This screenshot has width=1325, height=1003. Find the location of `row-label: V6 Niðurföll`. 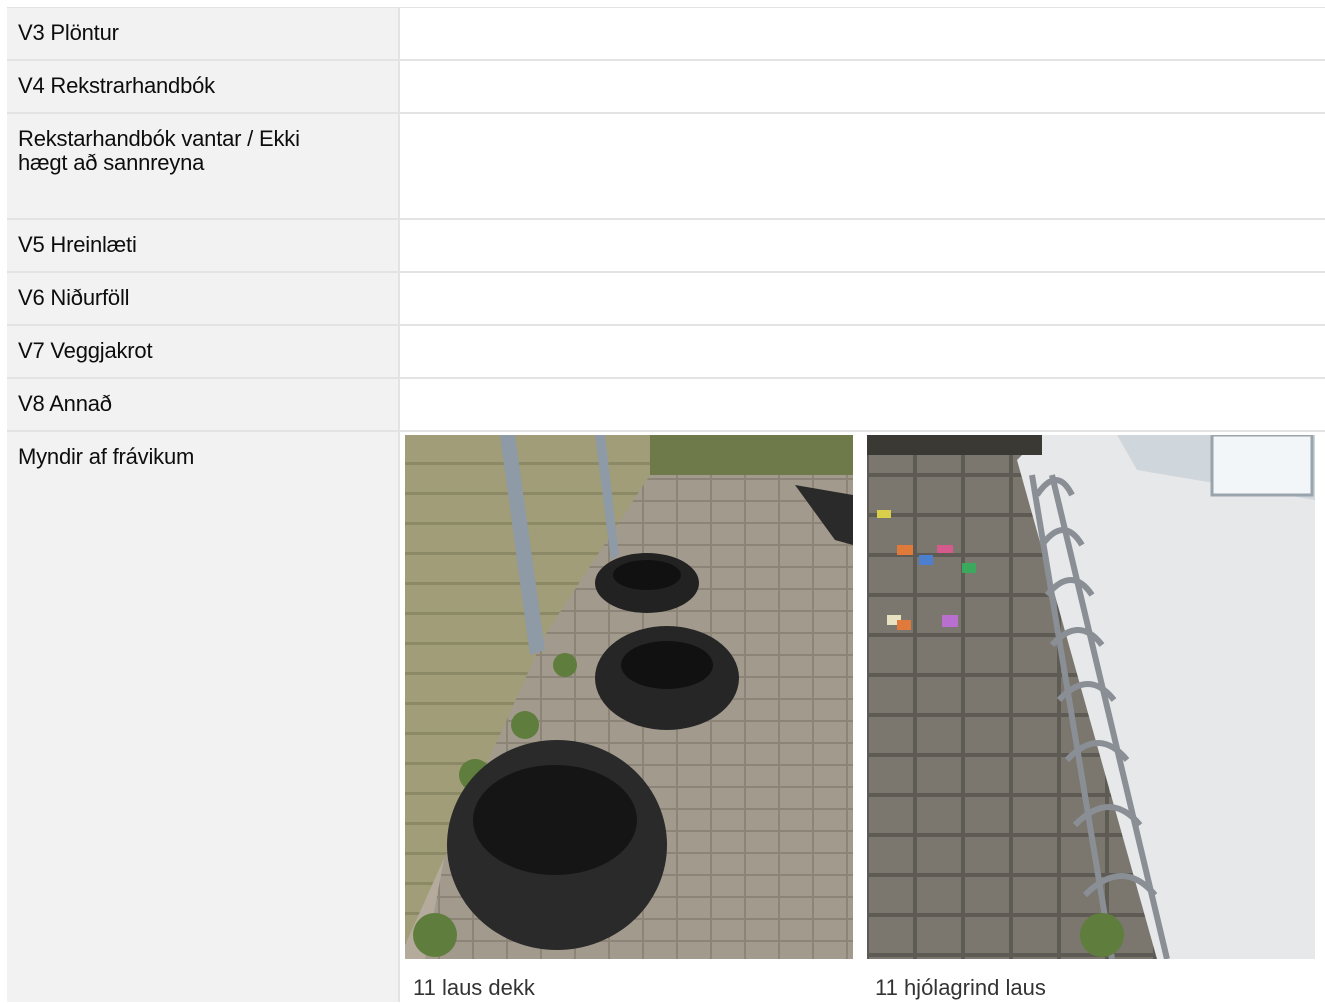

row-label: V6 Niðurföll is located at coordinates (203, 298).